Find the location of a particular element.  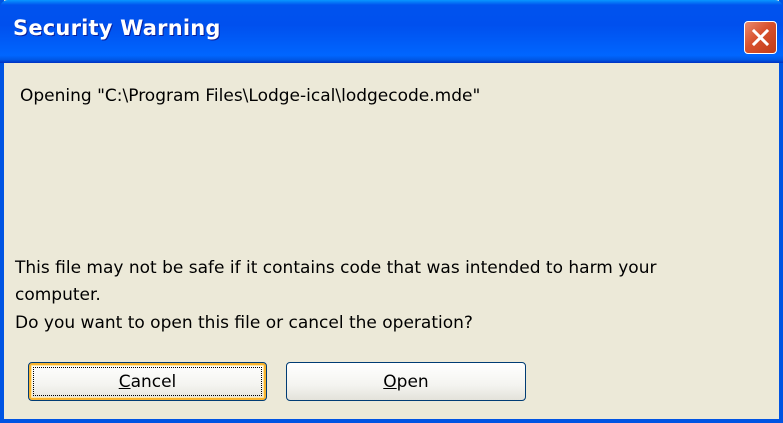

cancel-label-rest: ancel is located at coordinates (153, 381).